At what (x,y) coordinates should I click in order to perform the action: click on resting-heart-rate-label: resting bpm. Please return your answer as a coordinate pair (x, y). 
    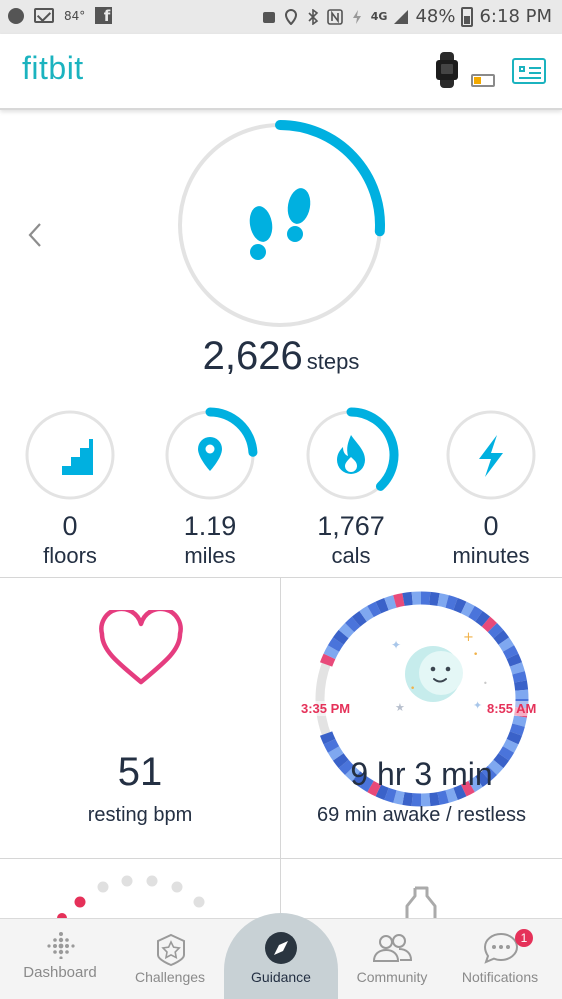
    Looking at the image, I should click on (140, 815).